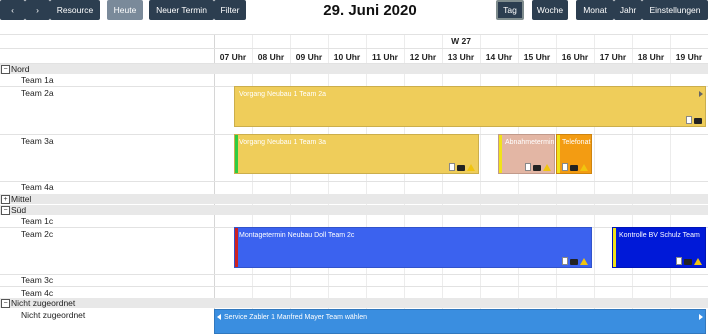 Image resolution: width=708 pixels, height=334 pixels. Describe the element at coordinates (354, 303) in the screenshot. I see `group-row-unassigned` at that location.